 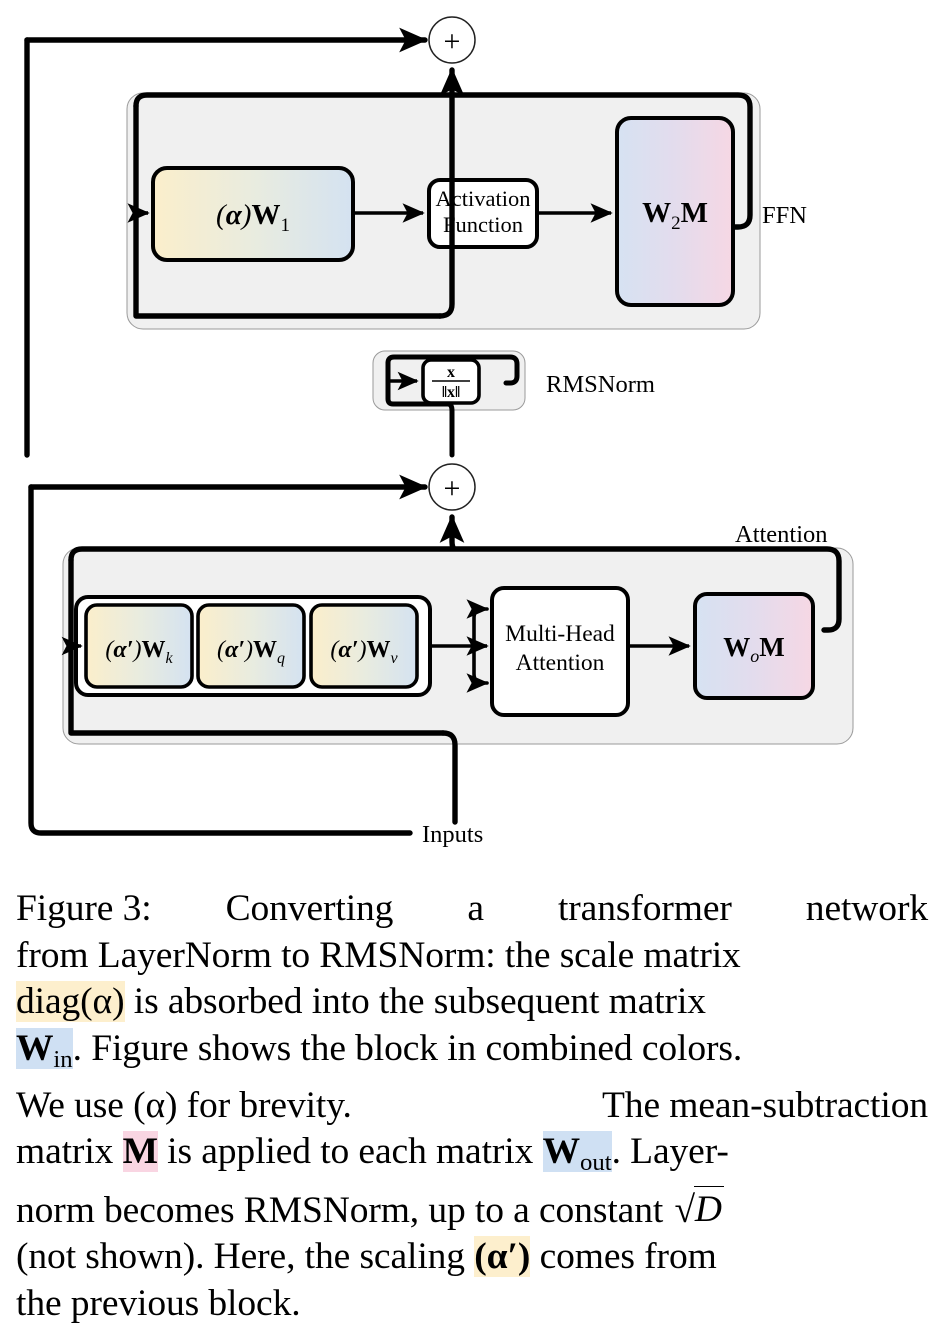 I want to click on attention-wv-block: (α′)Wv, so click(x=364, y=646).